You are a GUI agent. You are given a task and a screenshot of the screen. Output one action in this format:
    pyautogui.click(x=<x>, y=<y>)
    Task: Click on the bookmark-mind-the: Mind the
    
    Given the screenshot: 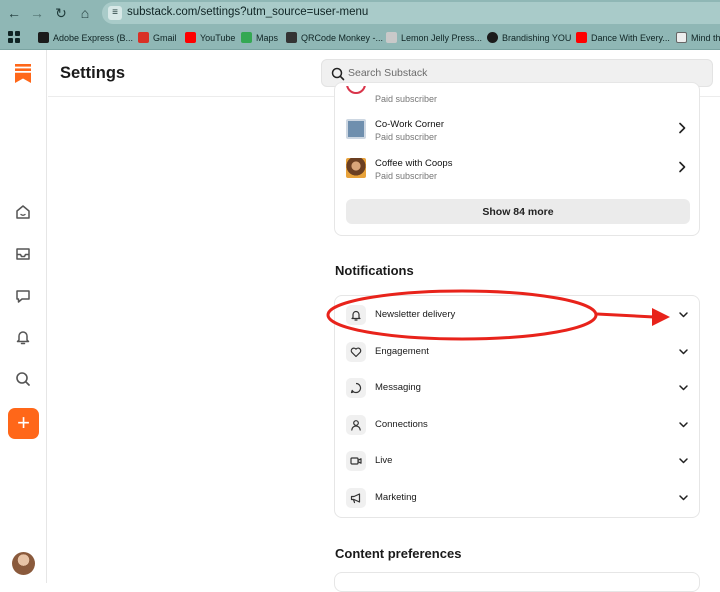 What is the action you would take?
    pyautogui.click(x=698, y=38)
    